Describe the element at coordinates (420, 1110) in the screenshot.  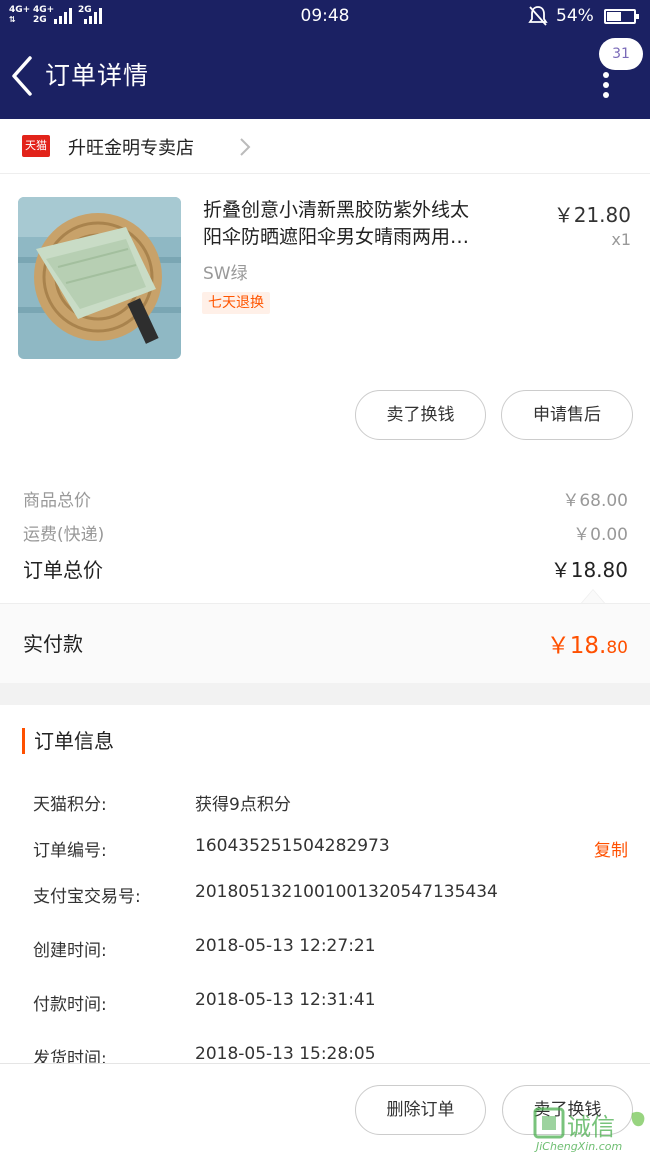
I see `delete-order-button: 删除订单` at that location.